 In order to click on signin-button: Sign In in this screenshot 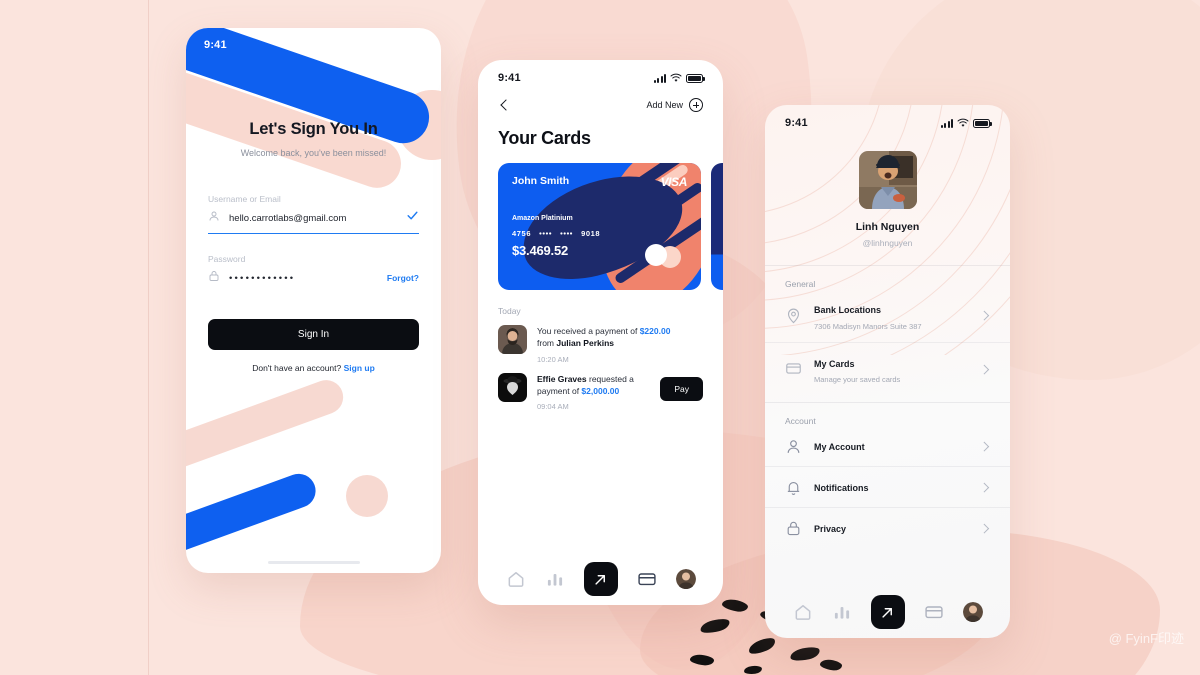, I will do `click(313, 334)`.